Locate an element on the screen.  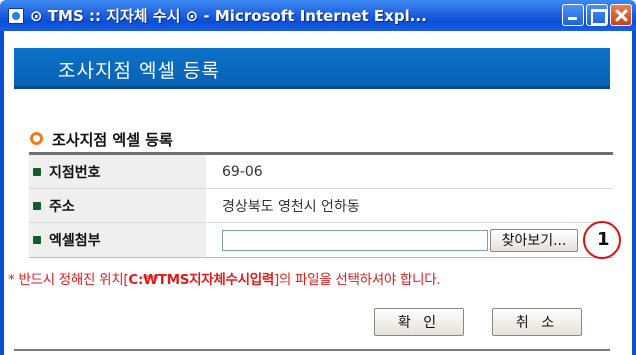
notice-prefix: * 반드시 정해진 위치[ is located at coordinates (68, 280).